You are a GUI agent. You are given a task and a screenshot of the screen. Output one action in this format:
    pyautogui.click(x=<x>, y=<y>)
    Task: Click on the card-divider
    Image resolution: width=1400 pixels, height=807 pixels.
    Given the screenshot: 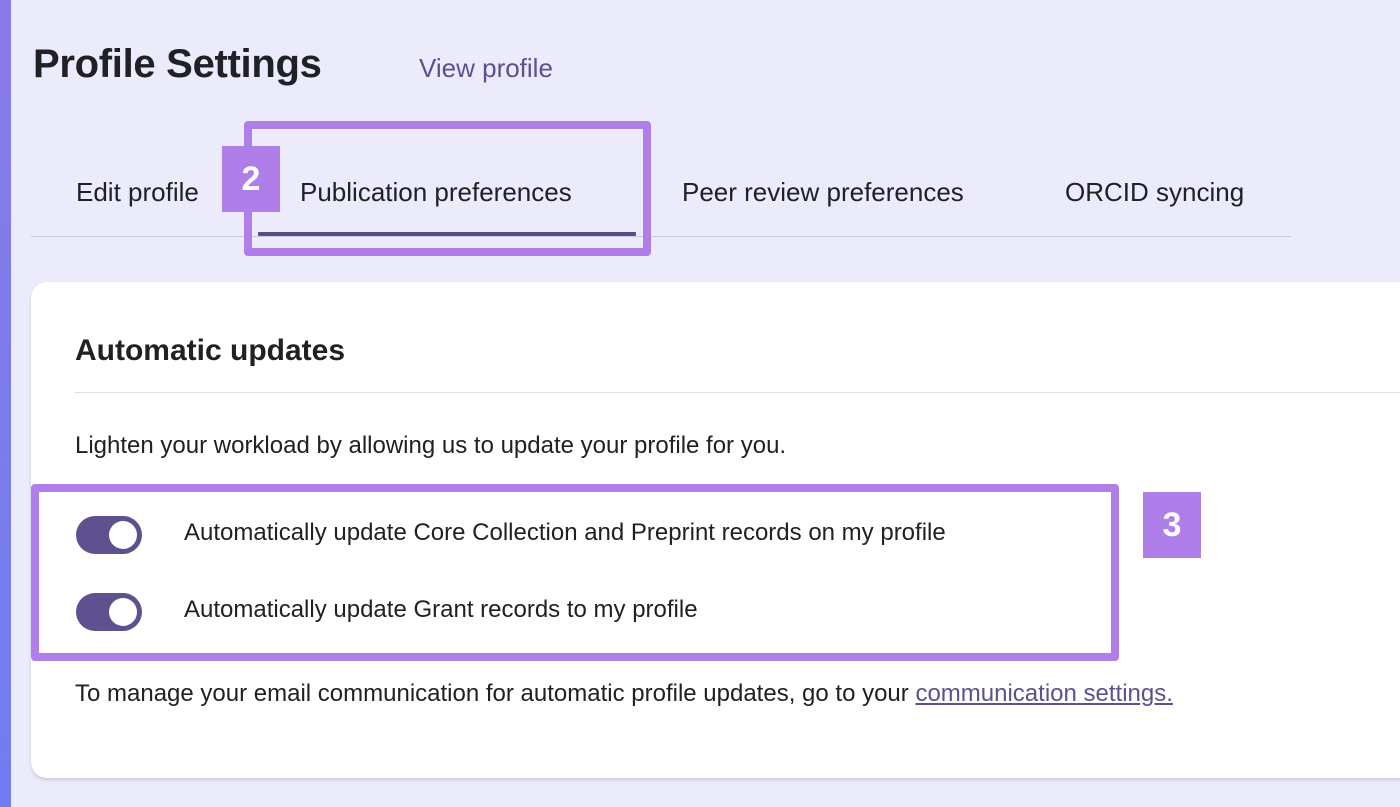 What is the action you would take?
    pyautogui.click(x=737, y=392)
    